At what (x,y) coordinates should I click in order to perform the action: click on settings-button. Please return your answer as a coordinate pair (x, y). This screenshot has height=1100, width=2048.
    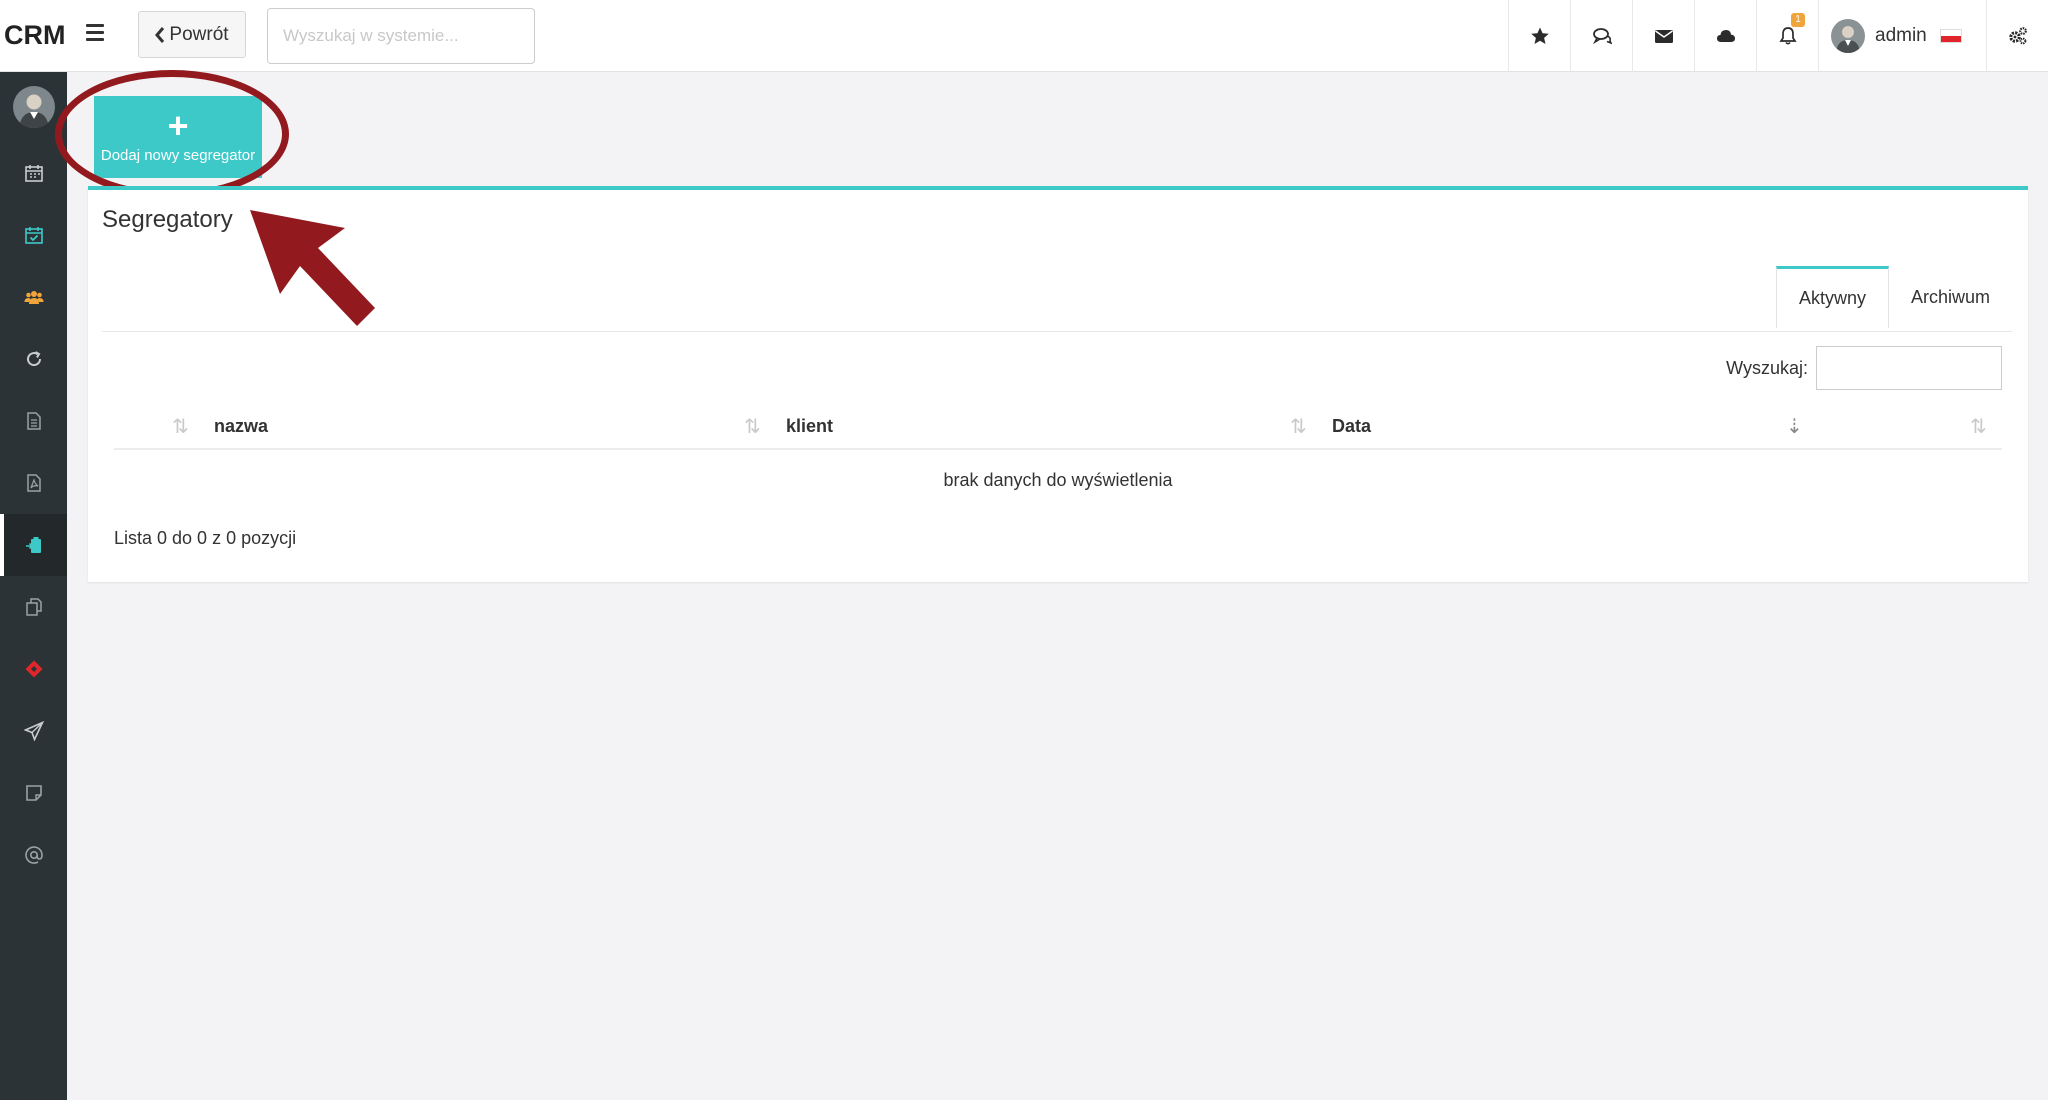
    Looking at the image, I should click on (2017, 36).